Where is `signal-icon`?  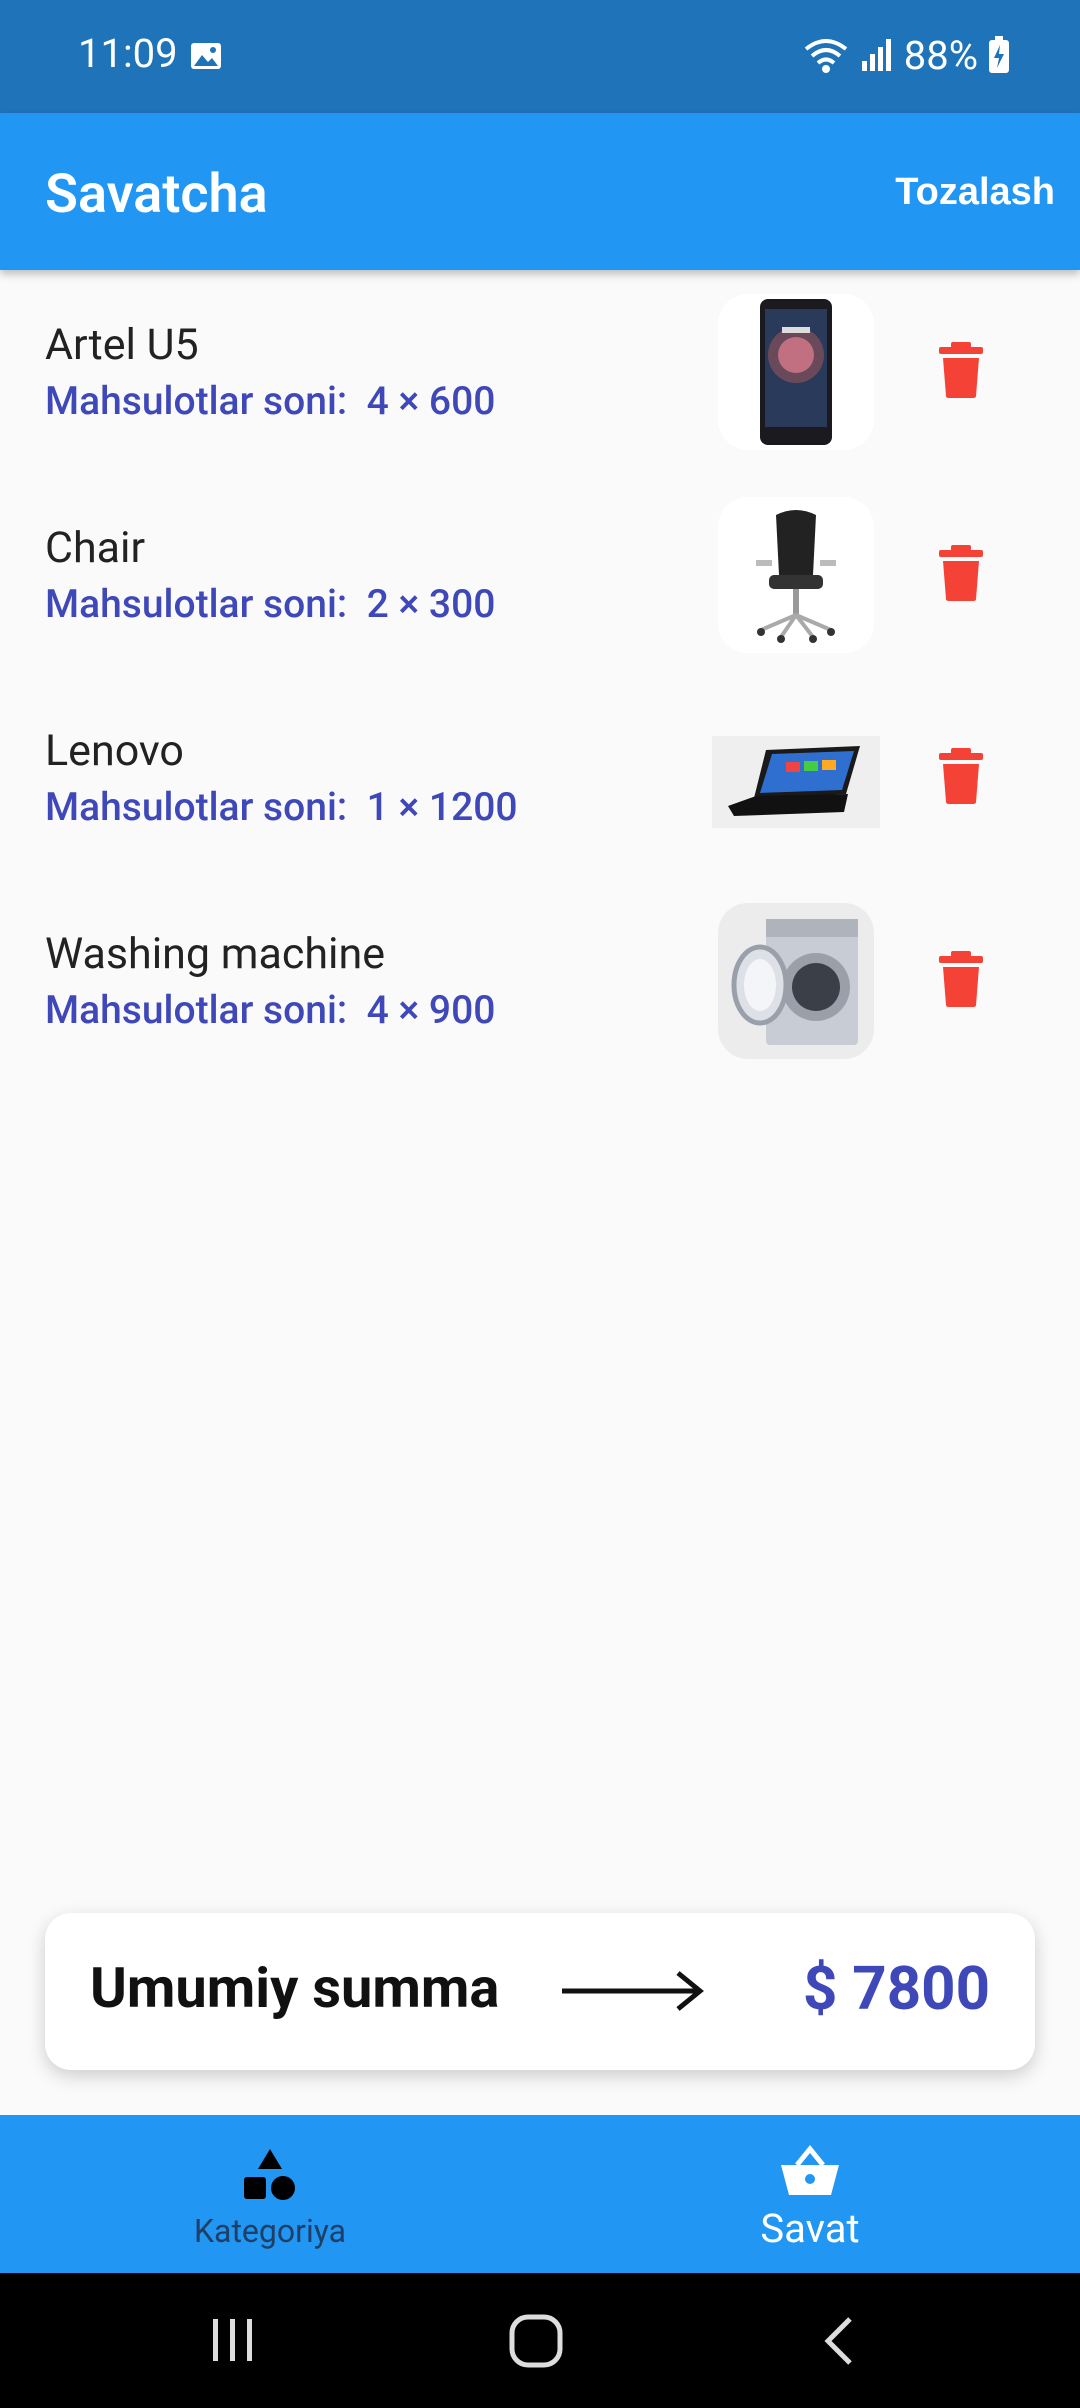 signal-icon is located at coordinates (876, 55).